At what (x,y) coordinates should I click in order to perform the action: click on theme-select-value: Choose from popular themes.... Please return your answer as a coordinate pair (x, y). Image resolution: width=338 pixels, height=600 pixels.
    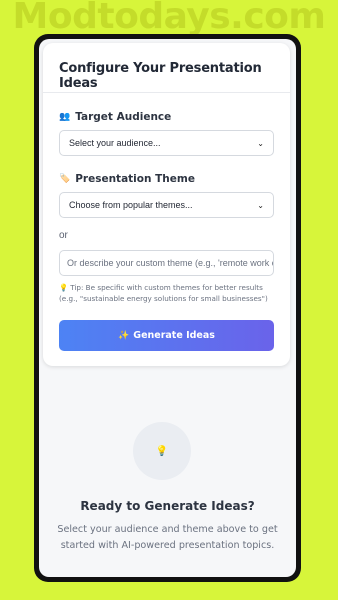
    Looking at the image, I should click on (131, 205).